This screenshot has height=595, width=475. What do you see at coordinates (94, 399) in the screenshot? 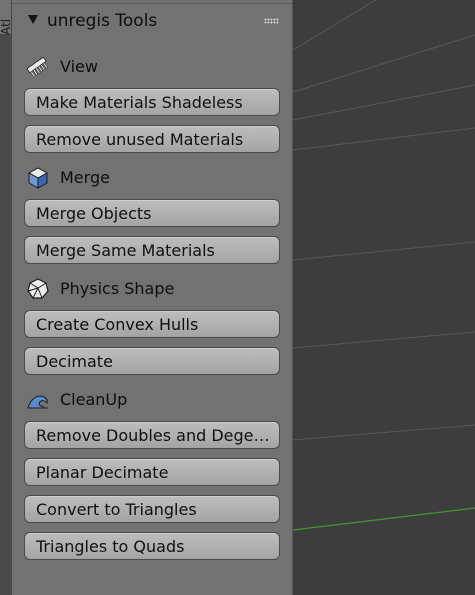
I see `section-cleanup-label: CleanUp` at bounding box center [94, 399].